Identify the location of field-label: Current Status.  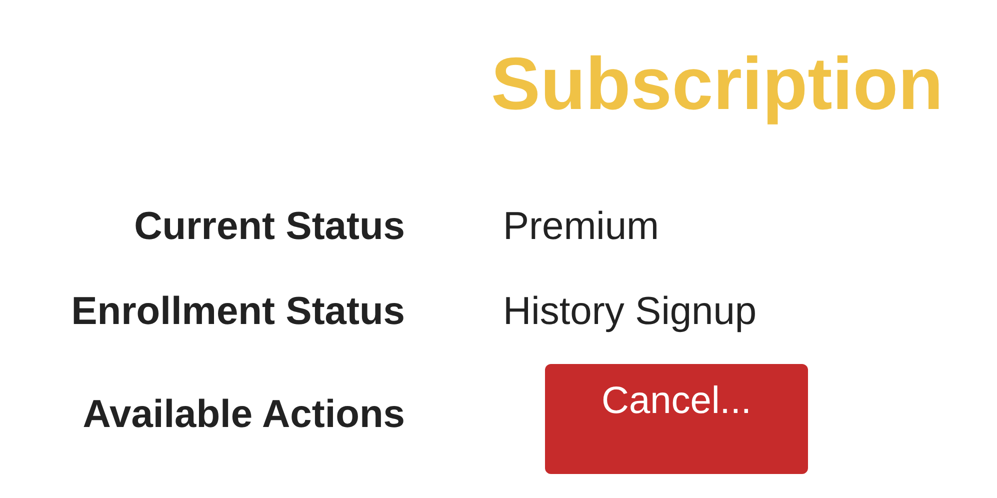
(269, 227).